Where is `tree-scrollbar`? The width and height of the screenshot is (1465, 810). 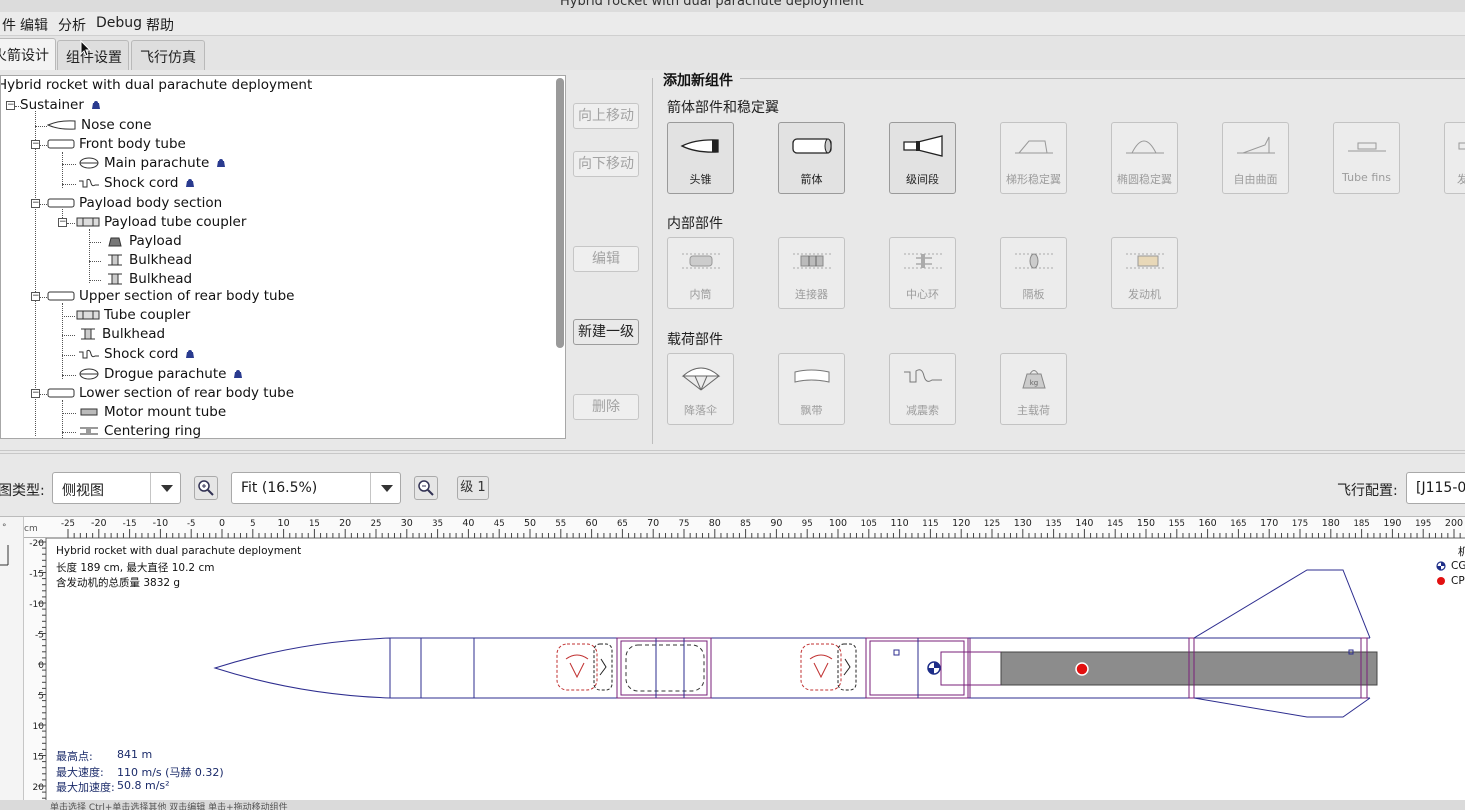
tree-scrollbar is located at coordinates (560, 213).